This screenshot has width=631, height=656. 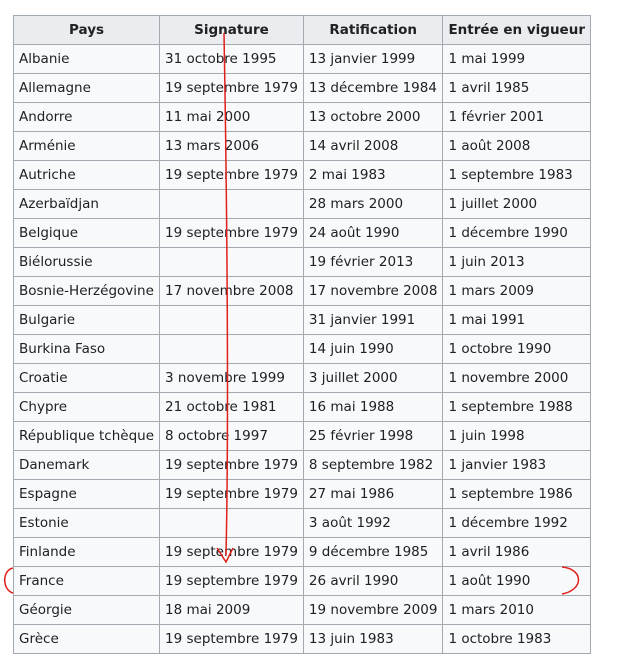 What do you see at coordinates (86, 349) in the screenshot?
I see `cell-pays: Burkina Faso` at bounding box center [86, 349].